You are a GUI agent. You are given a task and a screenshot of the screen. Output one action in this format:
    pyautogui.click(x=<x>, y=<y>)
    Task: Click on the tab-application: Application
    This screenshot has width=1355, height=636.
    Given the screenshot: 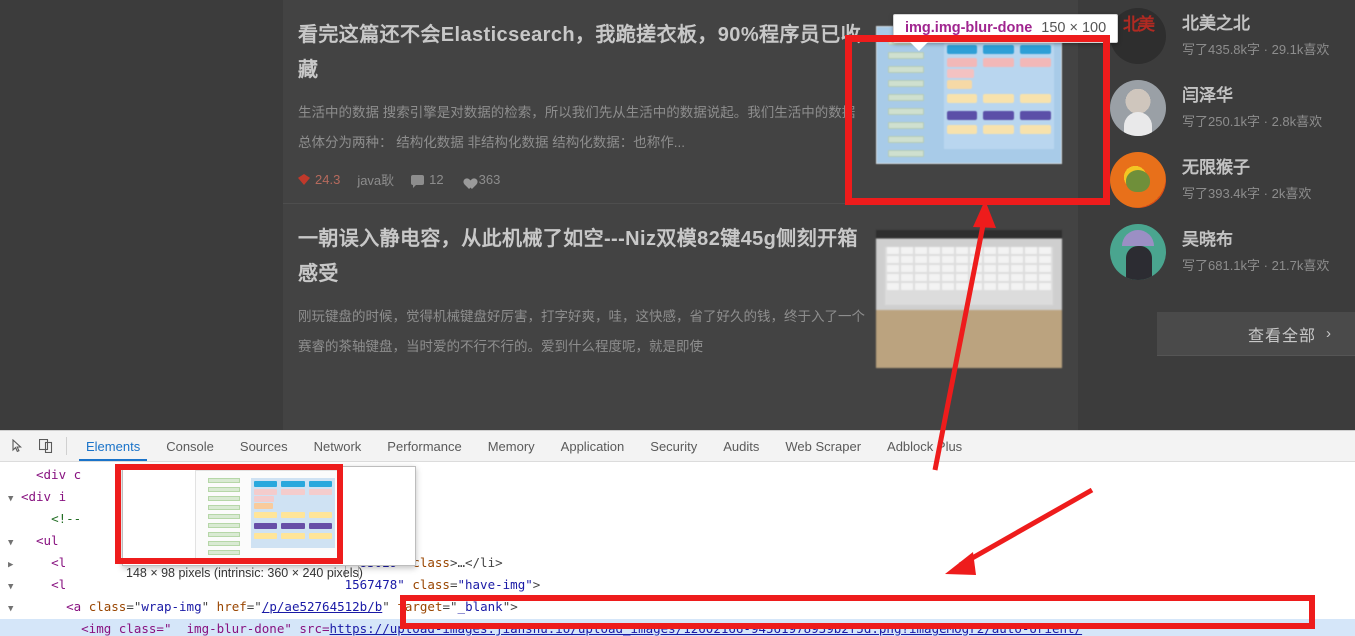 What is the action you would take?
    pyautogui.click(x=593, y=446)
    